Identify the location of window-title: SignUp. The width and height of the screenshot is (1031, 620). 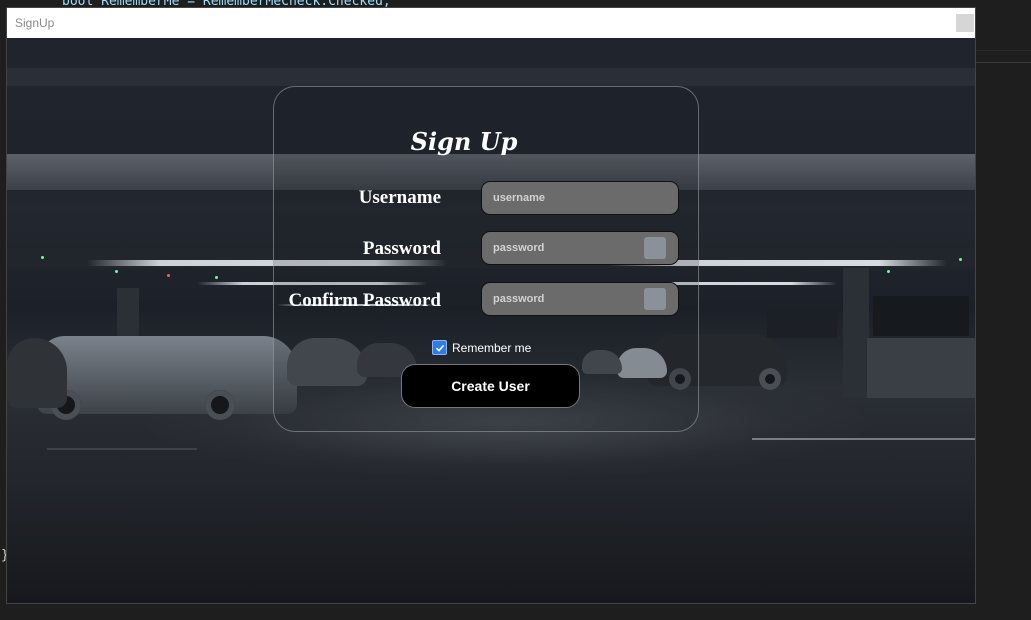
(35, 23).